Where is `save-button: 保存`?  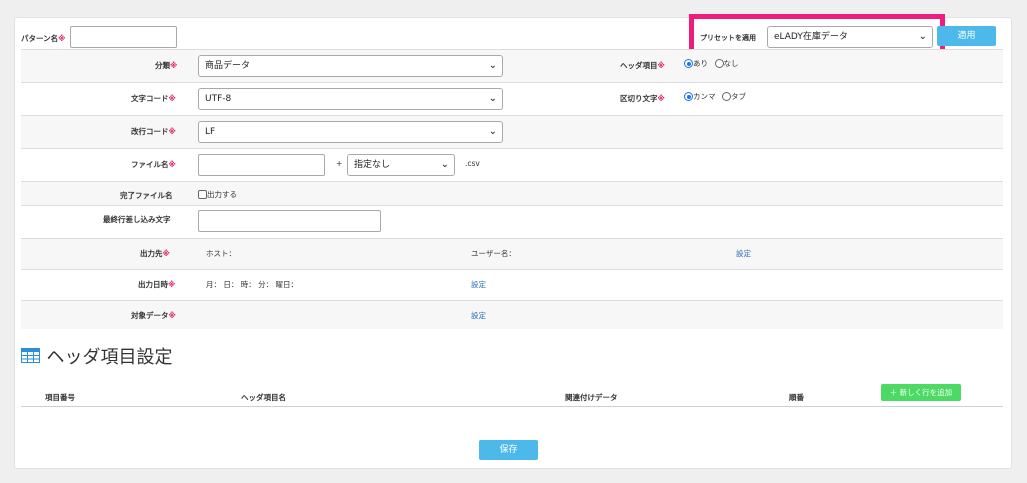
save-button: 保存 is located at coordinates (508, 450).